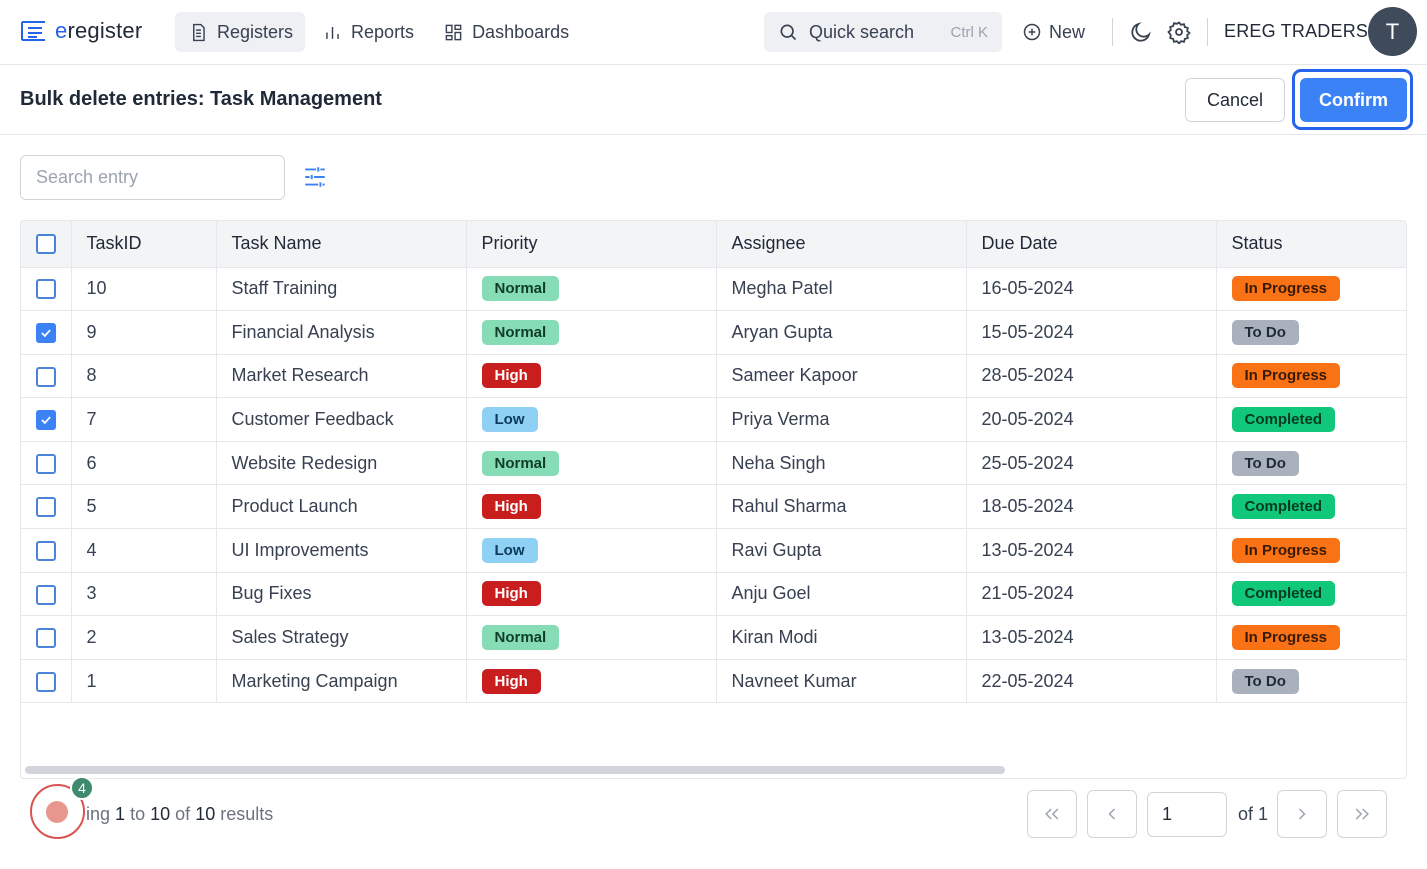 This screenshot has height=869, width=1427. Describe the element at coordinates (841, 594) in the screenshot. I see `assignee-cell: Anju Goel` at that location.